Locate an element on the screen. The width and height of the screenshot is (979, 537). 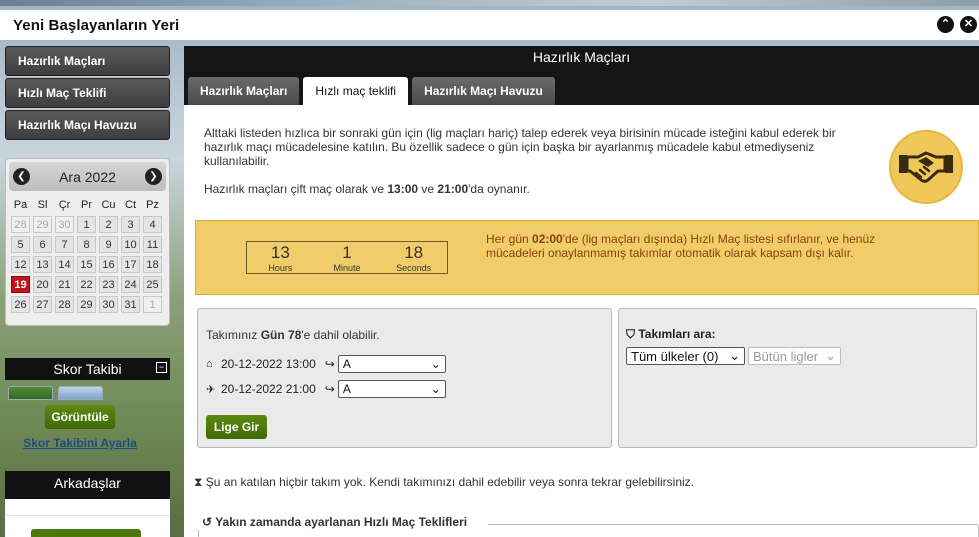
calendar-day: 18 is located at coordinates (152, 264).